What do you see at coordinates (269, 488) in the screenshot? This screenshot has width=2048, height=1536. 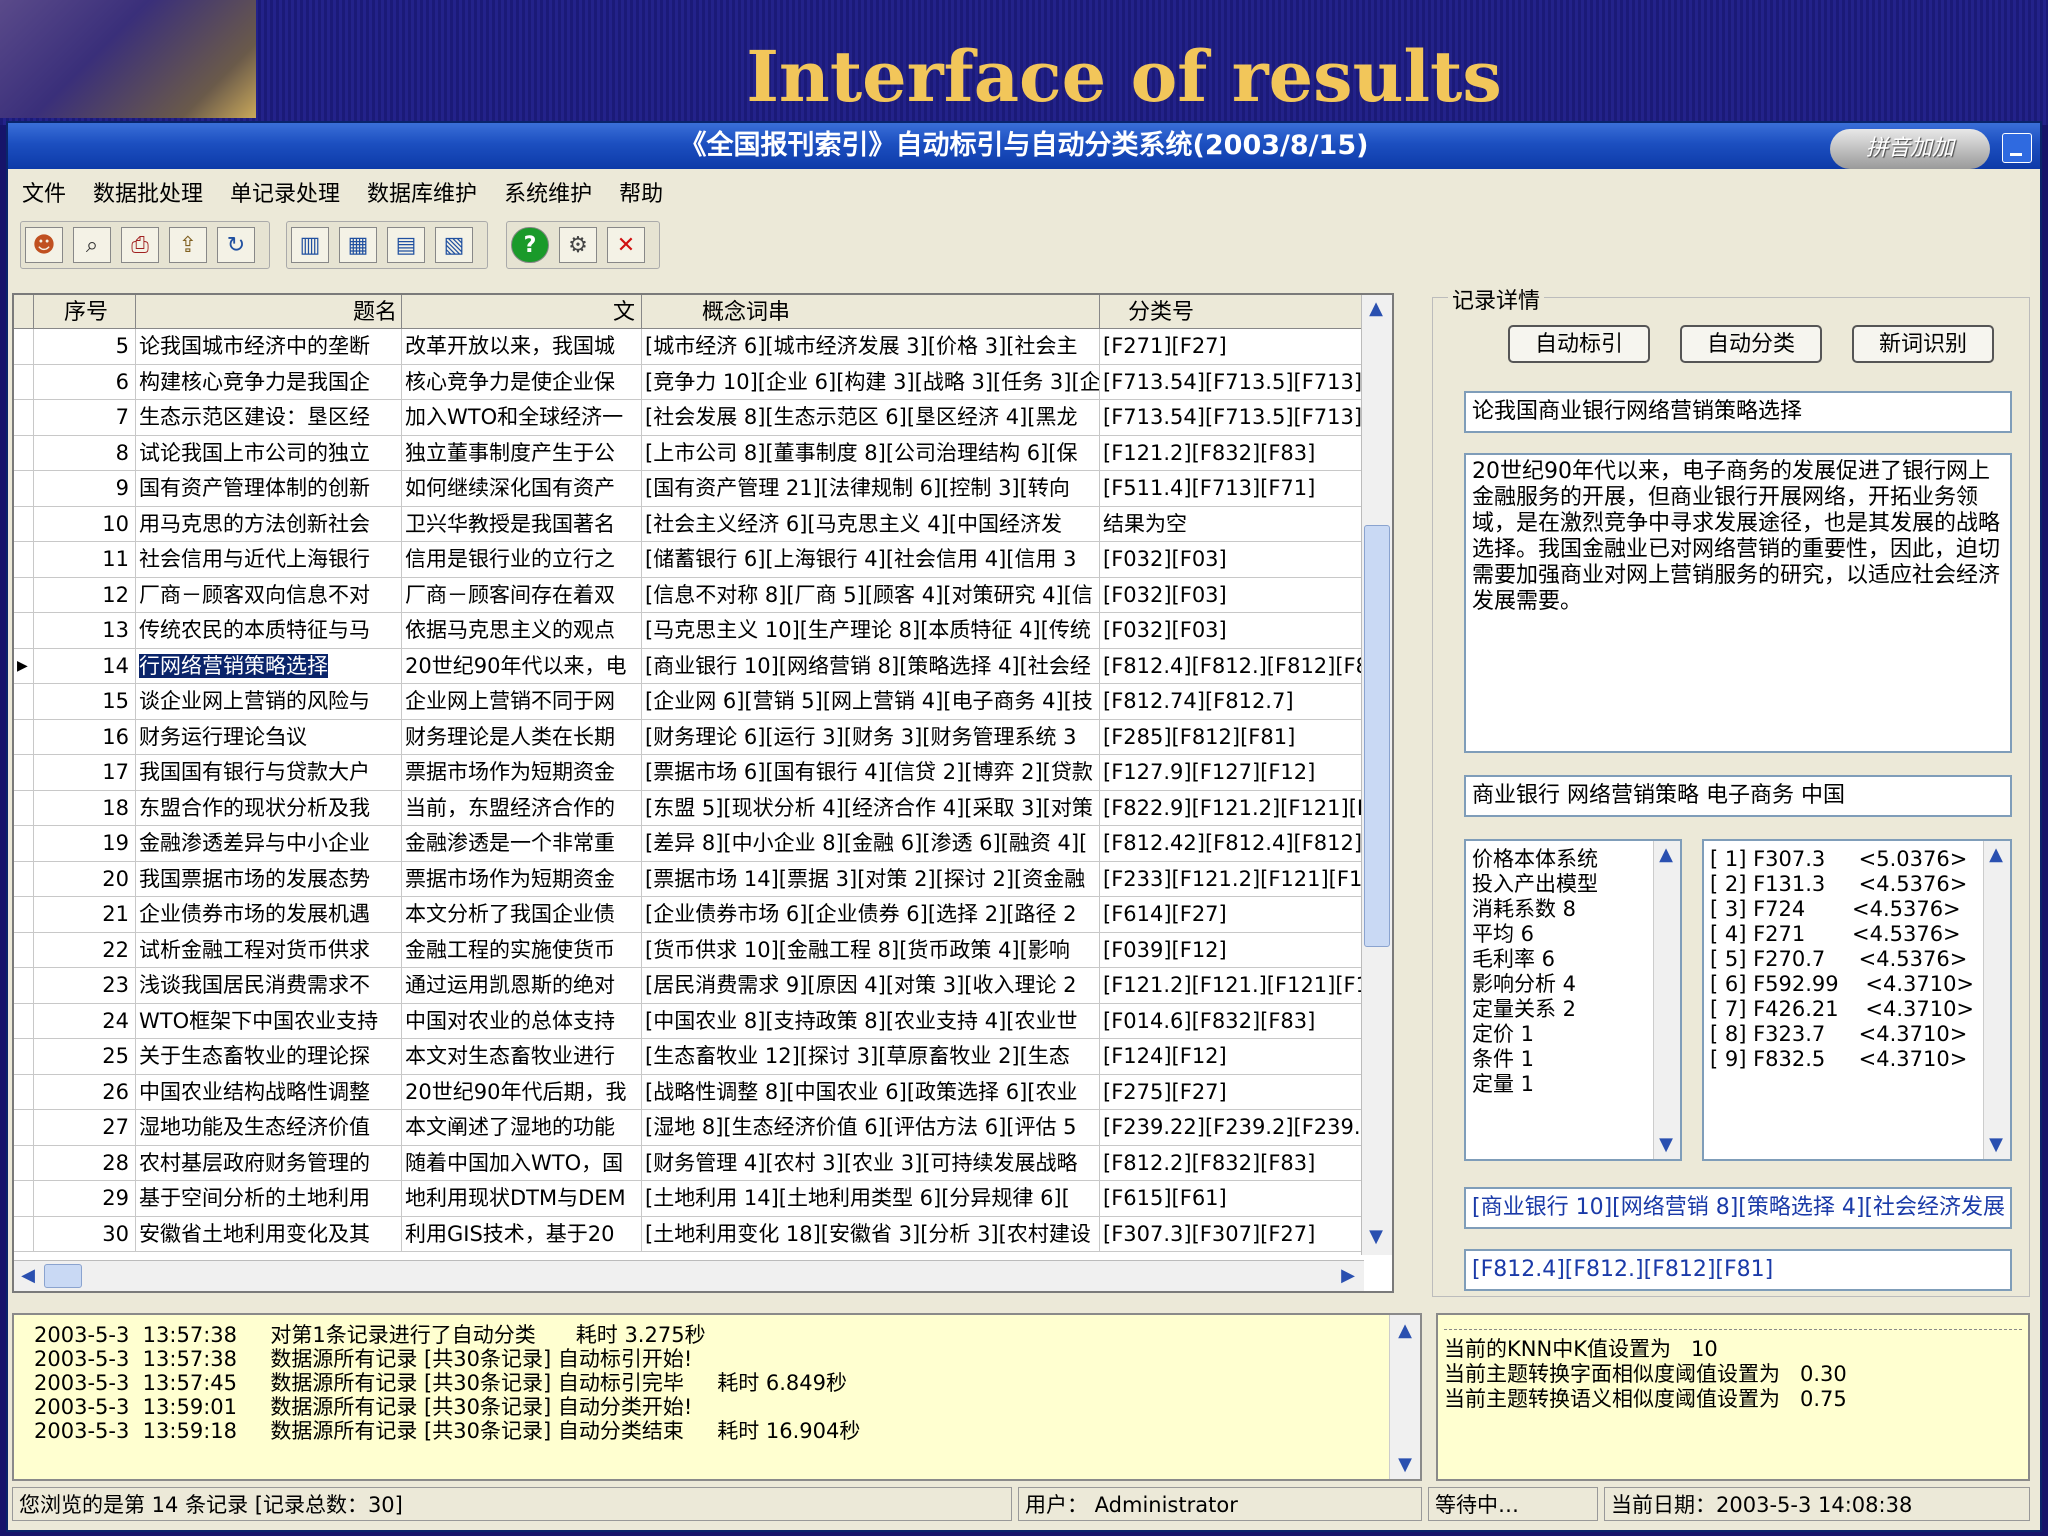 I see `cell-title: 国有资产管理体制的创新` at bounding box center [269, 488].